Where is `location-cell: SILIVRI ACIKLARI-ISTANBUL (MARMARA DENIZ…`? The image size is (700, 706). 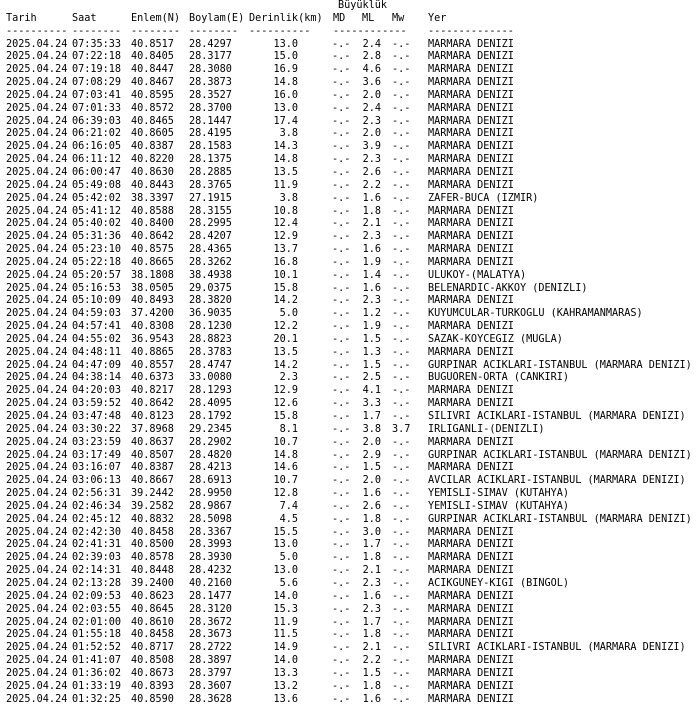
location-cell: SILIVRI ACIKLARI-ISTANBUL (MARMARA DENIZ… is located at coordinates (557, 648).